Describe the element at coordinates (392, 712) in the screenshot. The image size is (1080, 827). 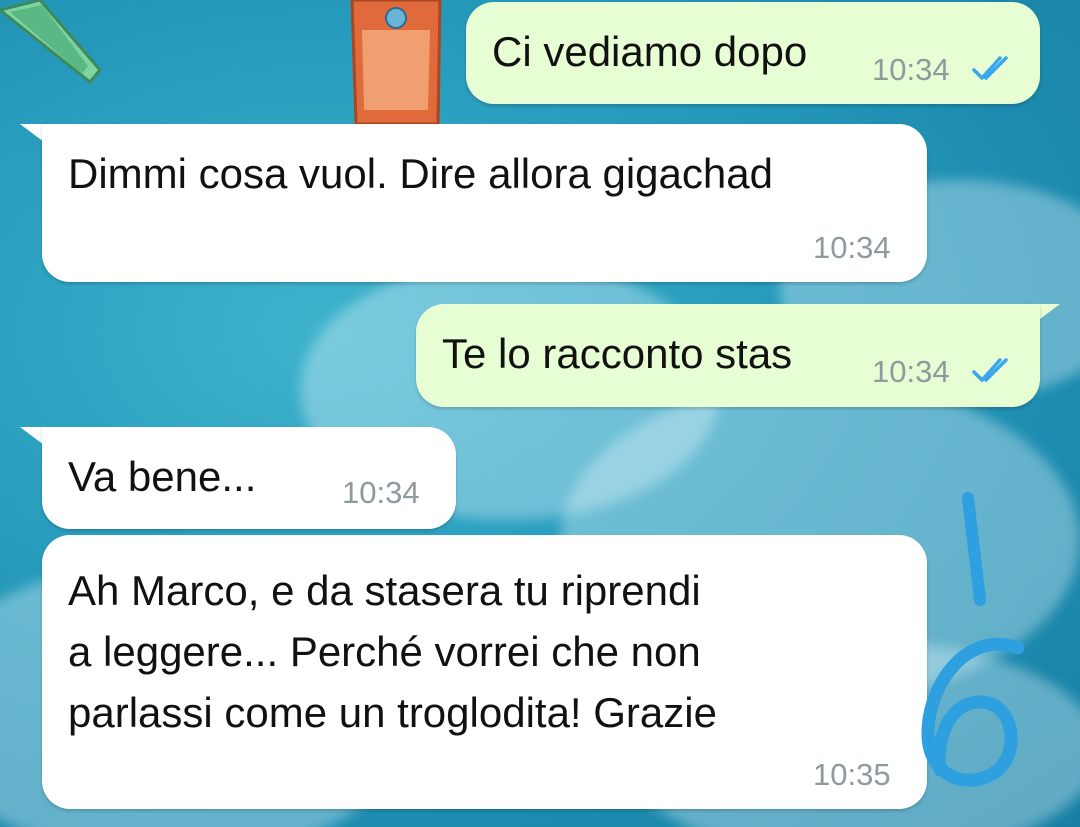
I see `message-line: parlassi come un troglodita! Grazie` at that location.